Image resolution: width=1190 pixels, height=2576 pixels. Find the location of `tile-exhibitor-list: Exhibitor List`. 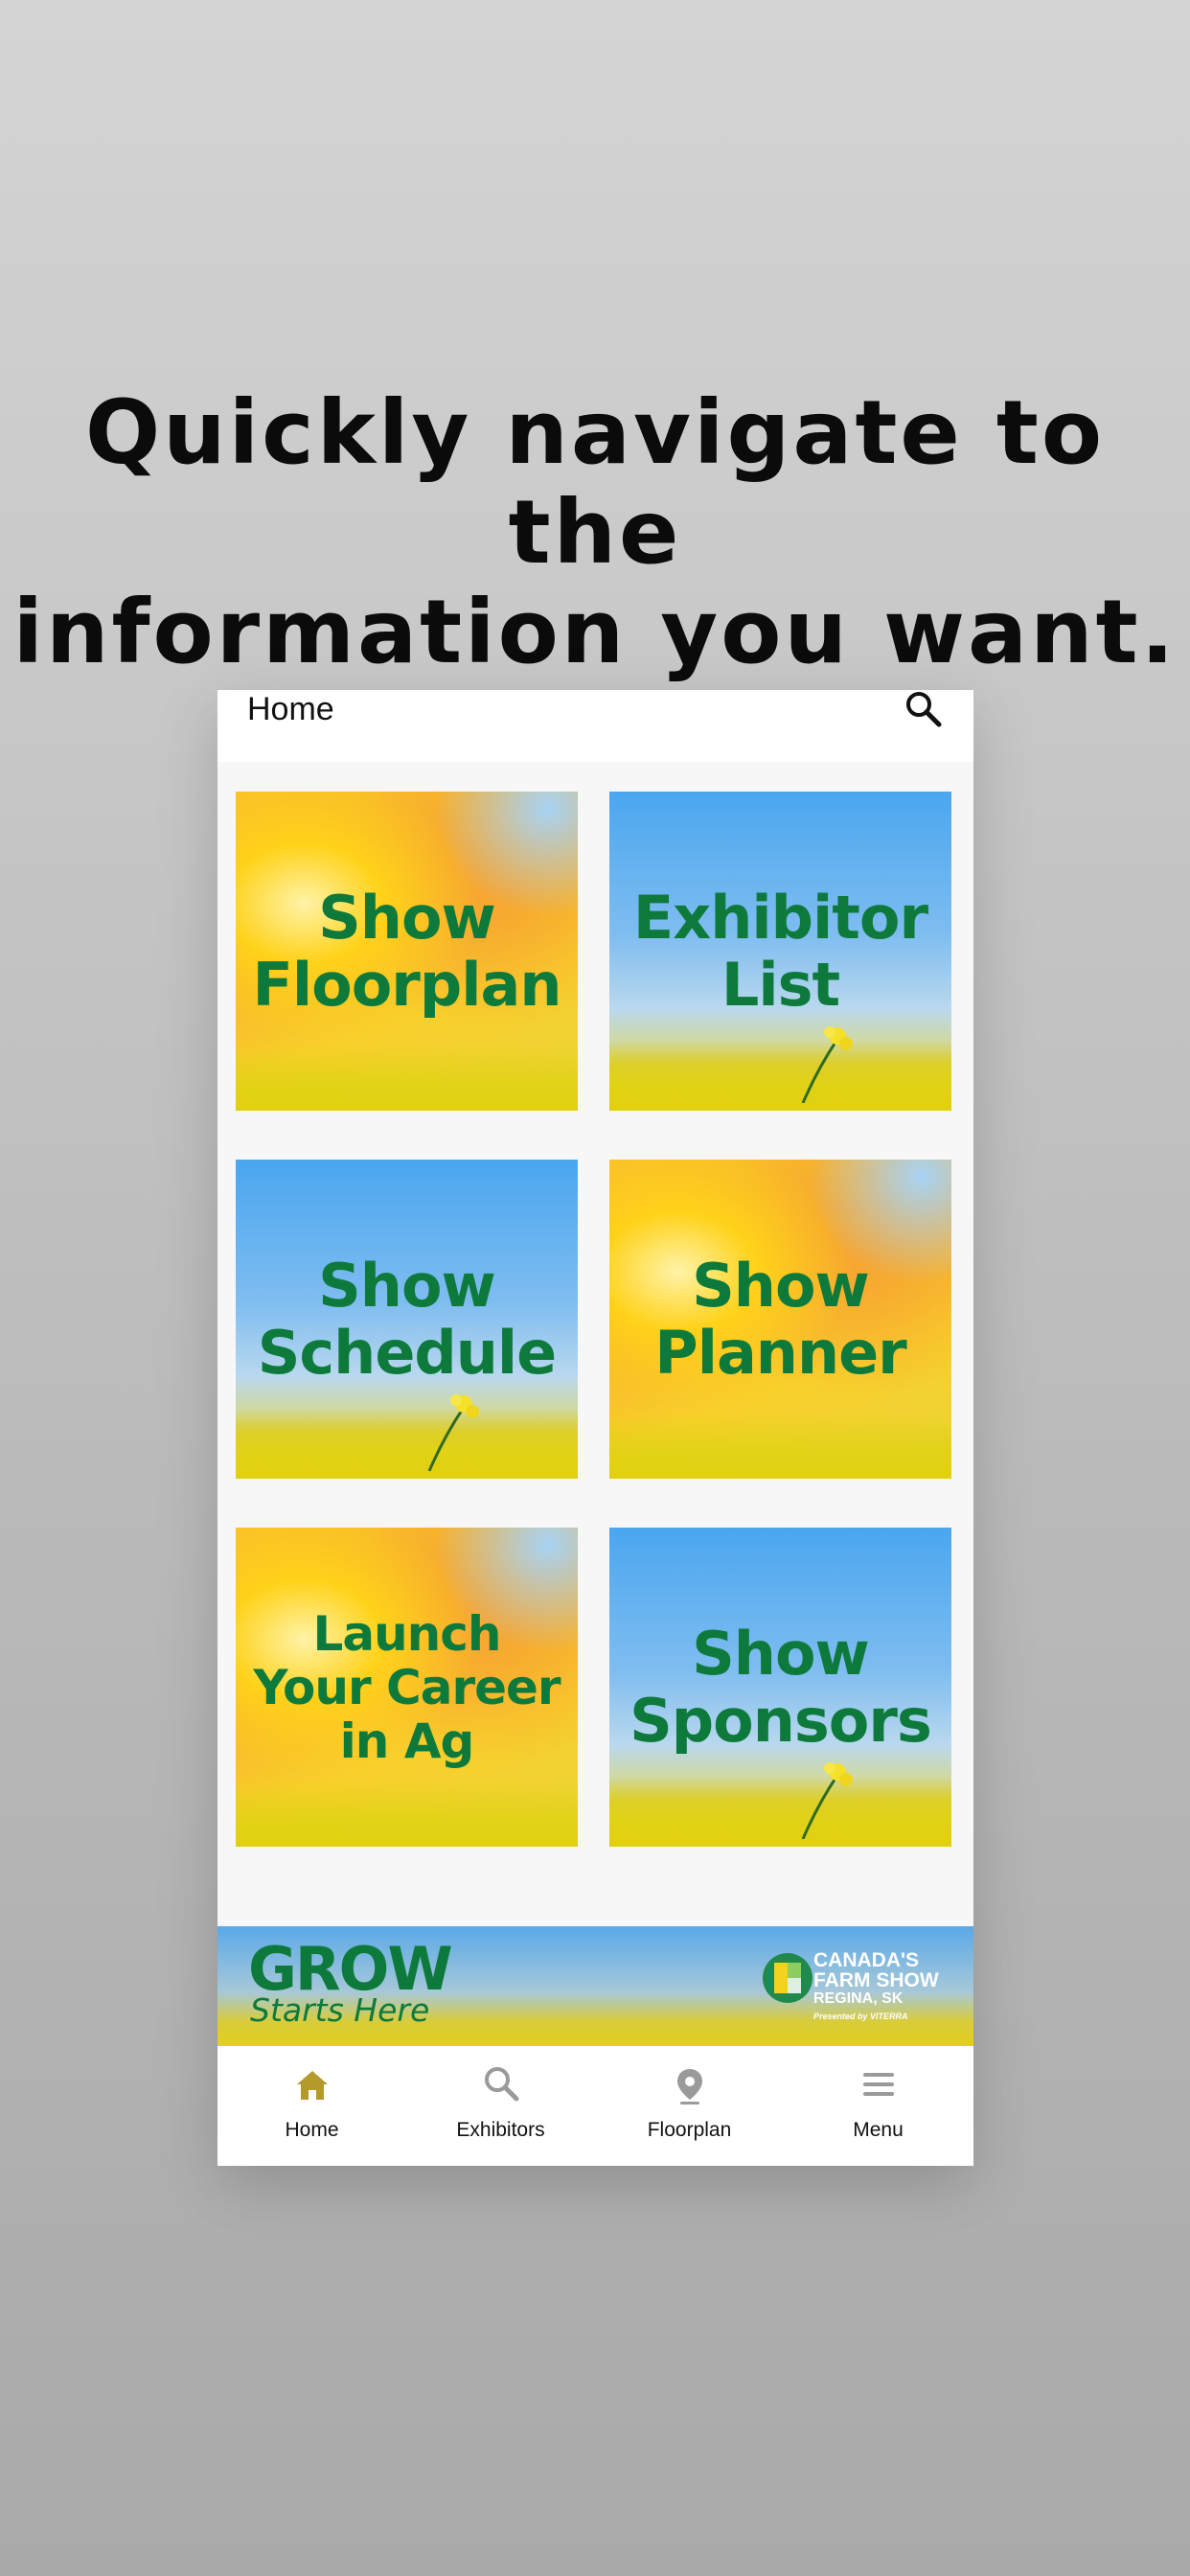

tile-exhibitor-list: Exhibitor List is located at coordinates (780, 951).